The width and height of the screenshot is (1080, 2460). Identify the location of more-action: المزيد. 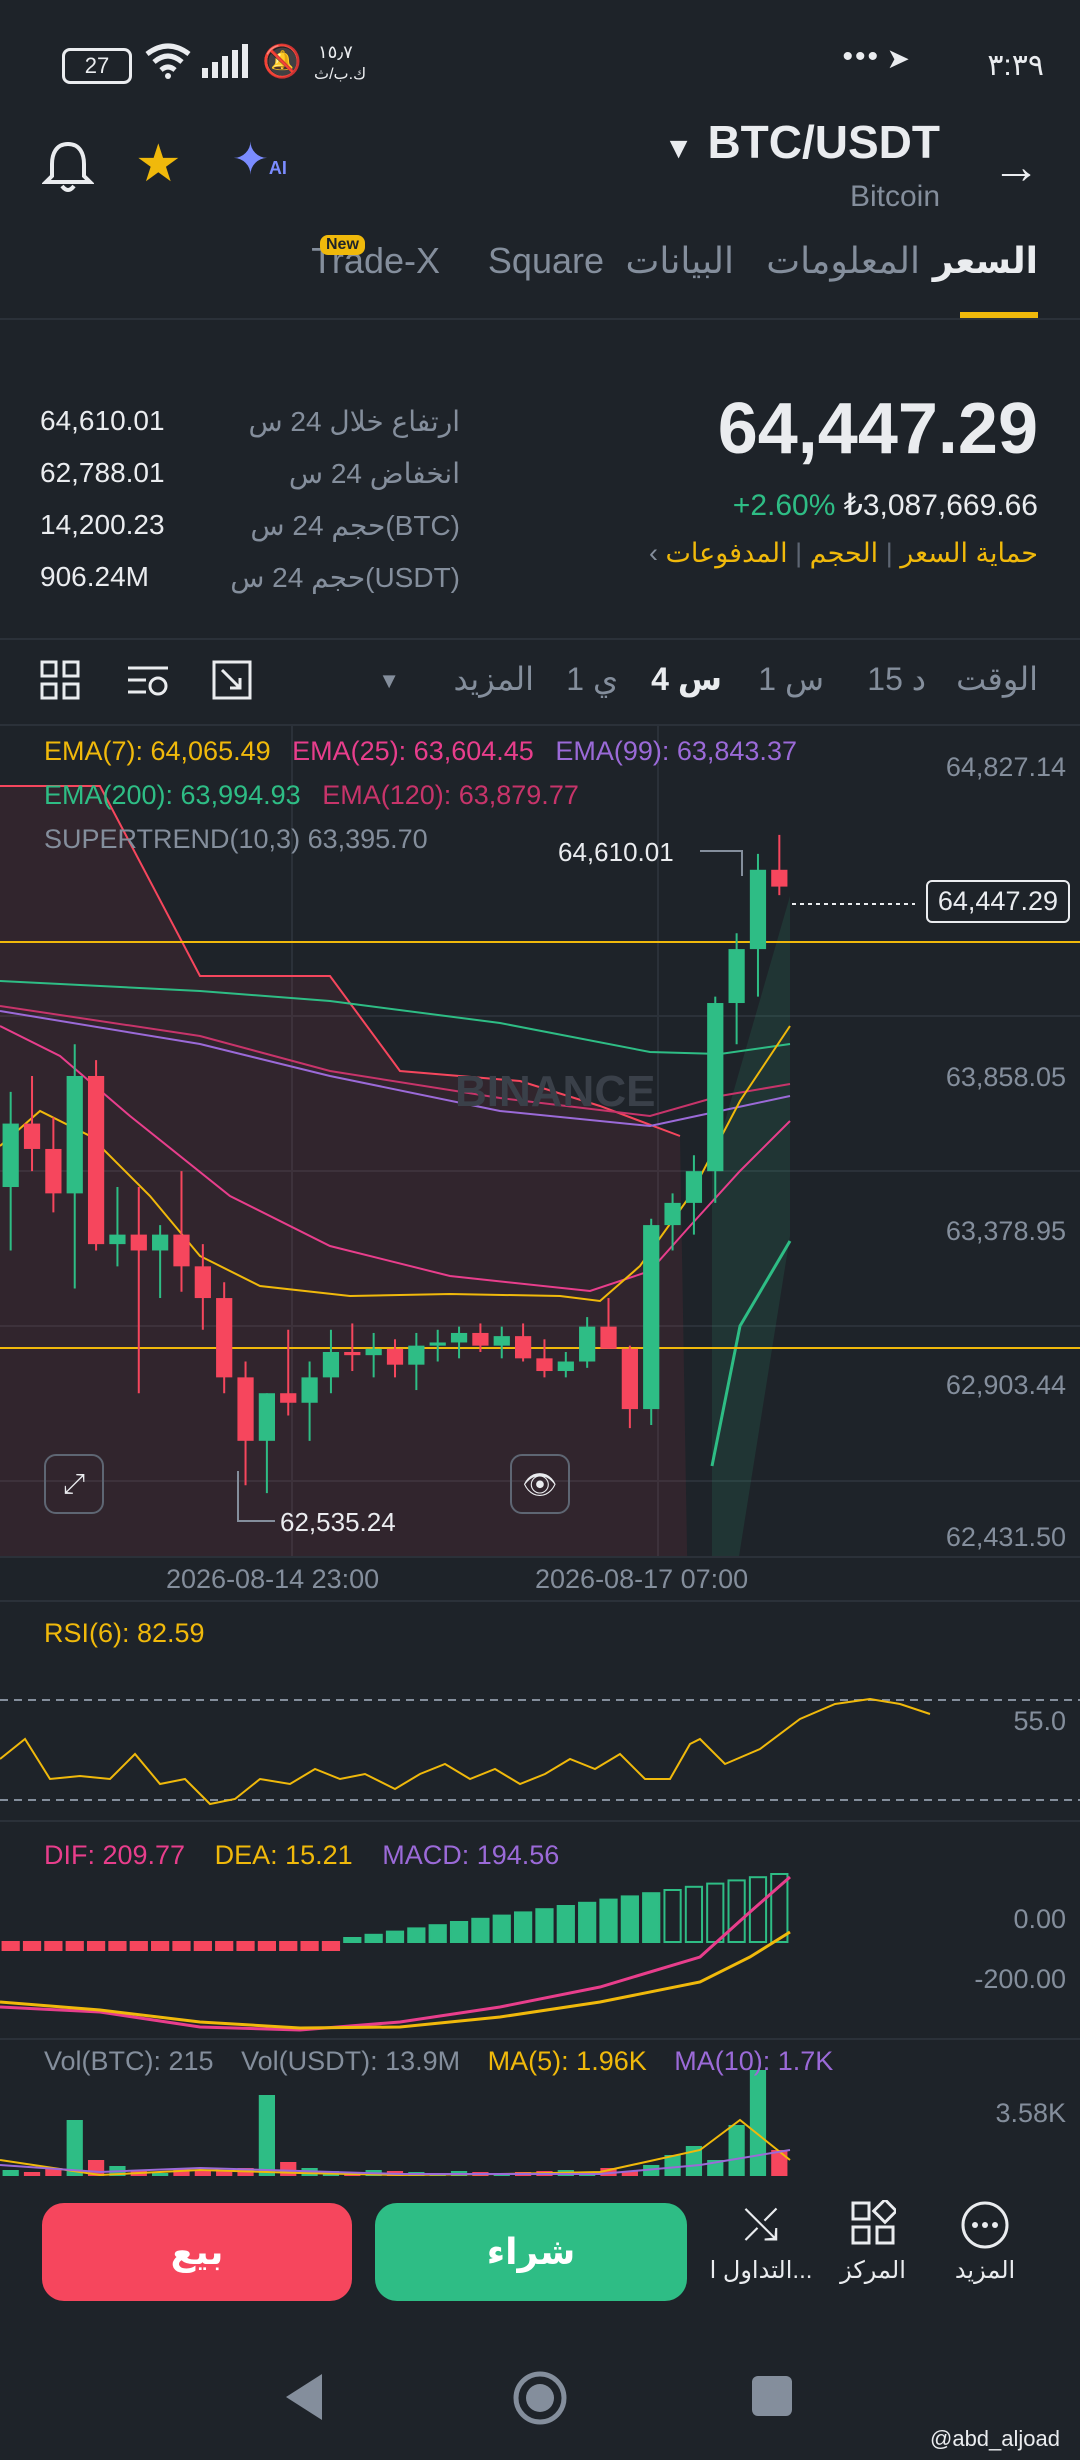
(985, 2242).